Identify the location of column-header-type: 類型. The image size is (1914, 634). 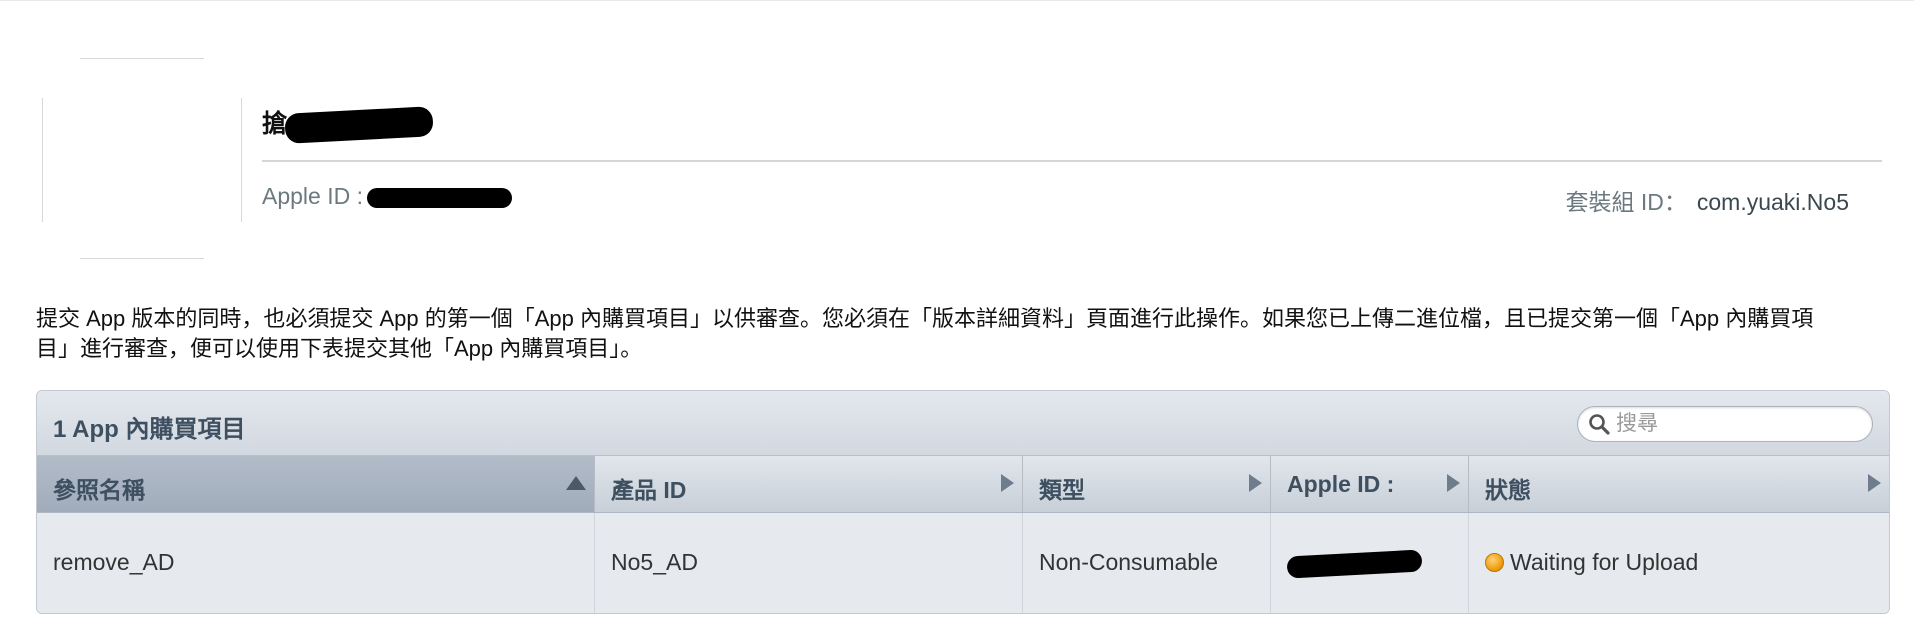
(1147, 484).